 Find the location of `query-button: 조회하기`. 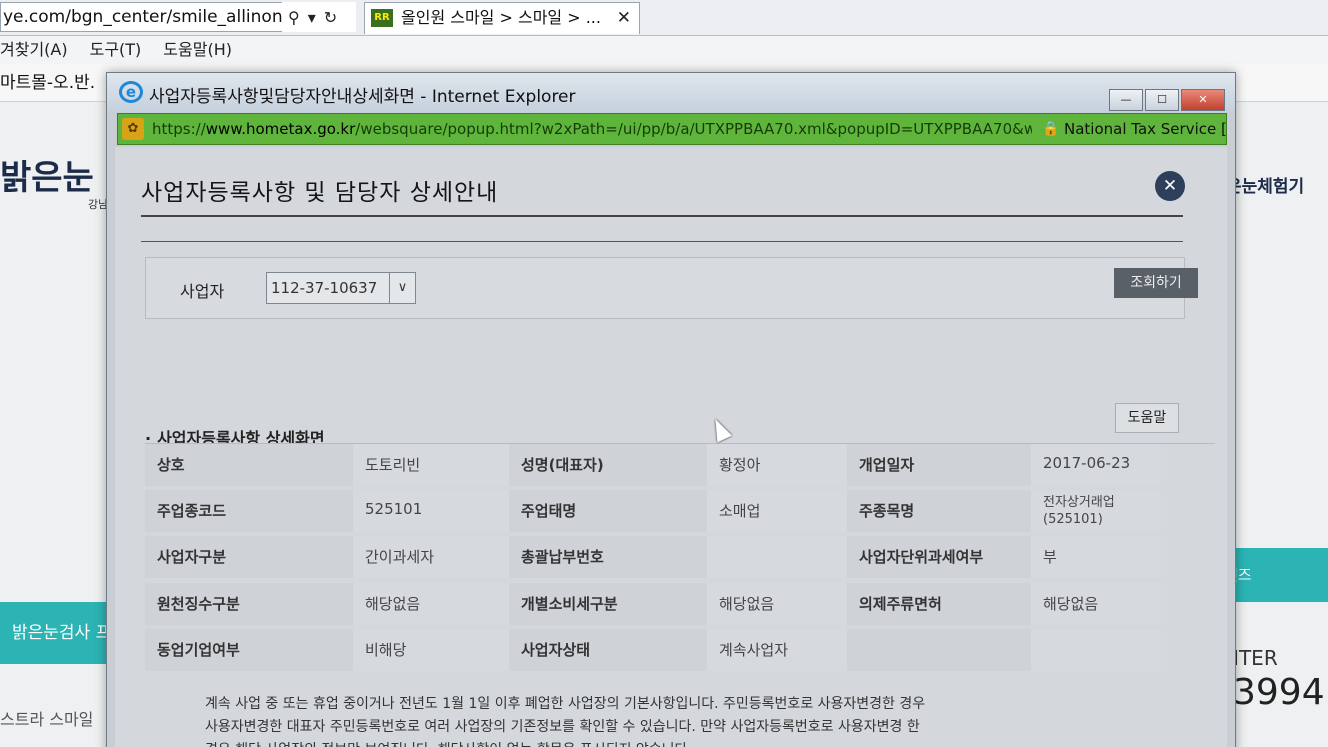

query-button: 조회하기 is located at coordinates (1156, 283).